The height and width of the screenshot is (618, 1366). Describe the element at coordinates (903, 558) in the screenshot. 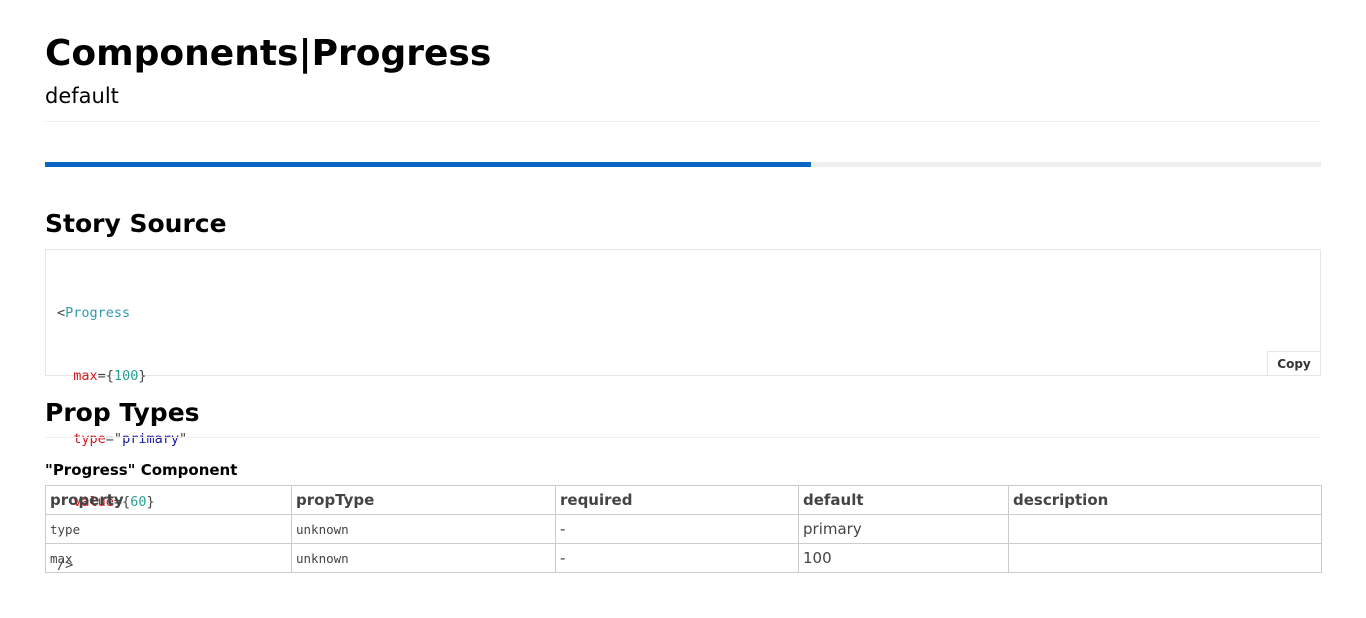

I see `cell-default: 100` at that location.